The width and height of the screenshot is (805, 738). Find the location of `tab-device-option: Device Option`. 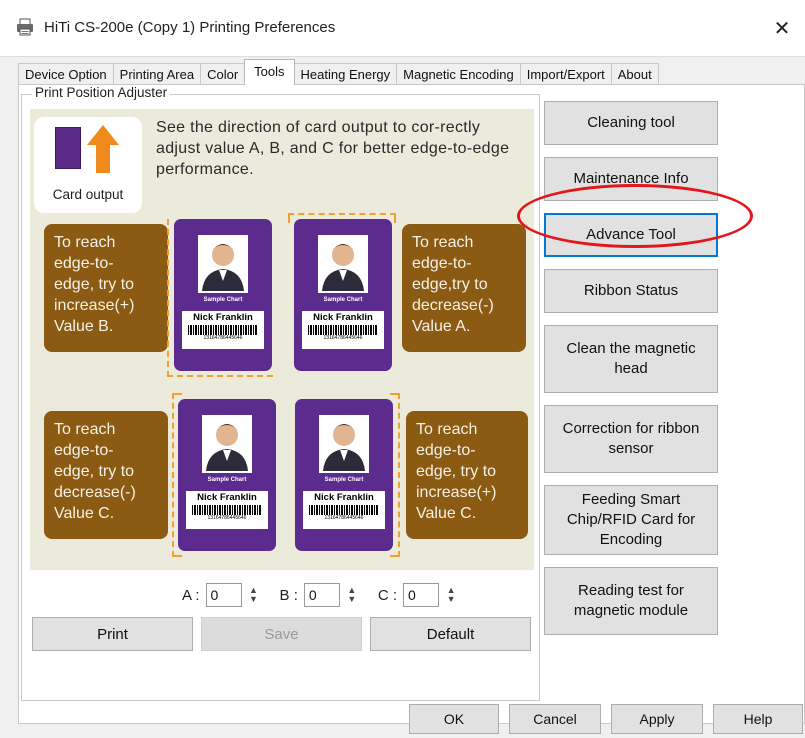

tab-device-option: Device Option is located at coordinates (66, 74).